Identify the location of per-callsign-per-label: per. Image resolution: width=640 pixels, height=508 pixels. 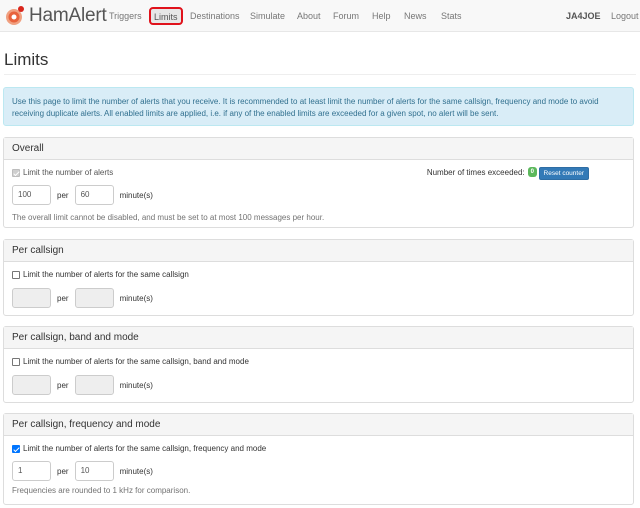
(63, 298).